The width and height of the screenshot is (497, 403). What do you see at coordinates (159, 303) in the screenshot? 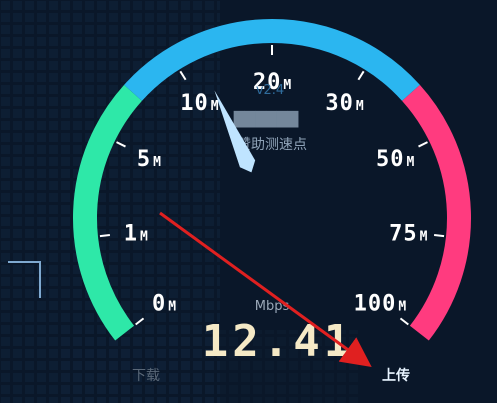
I see `tick-label-number: 0` at bounding box center [159, 303].